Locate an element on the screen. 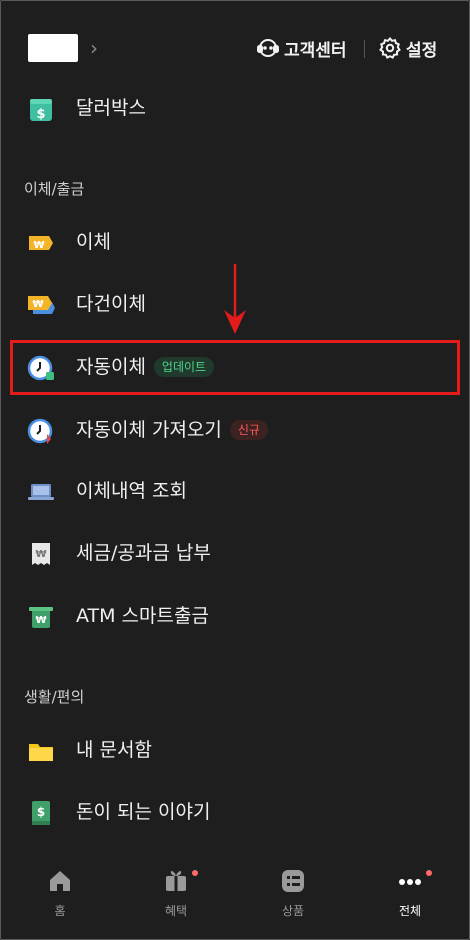 The image size is (470, 940). tab-label: 상품 is located at coordinates (293, 911).